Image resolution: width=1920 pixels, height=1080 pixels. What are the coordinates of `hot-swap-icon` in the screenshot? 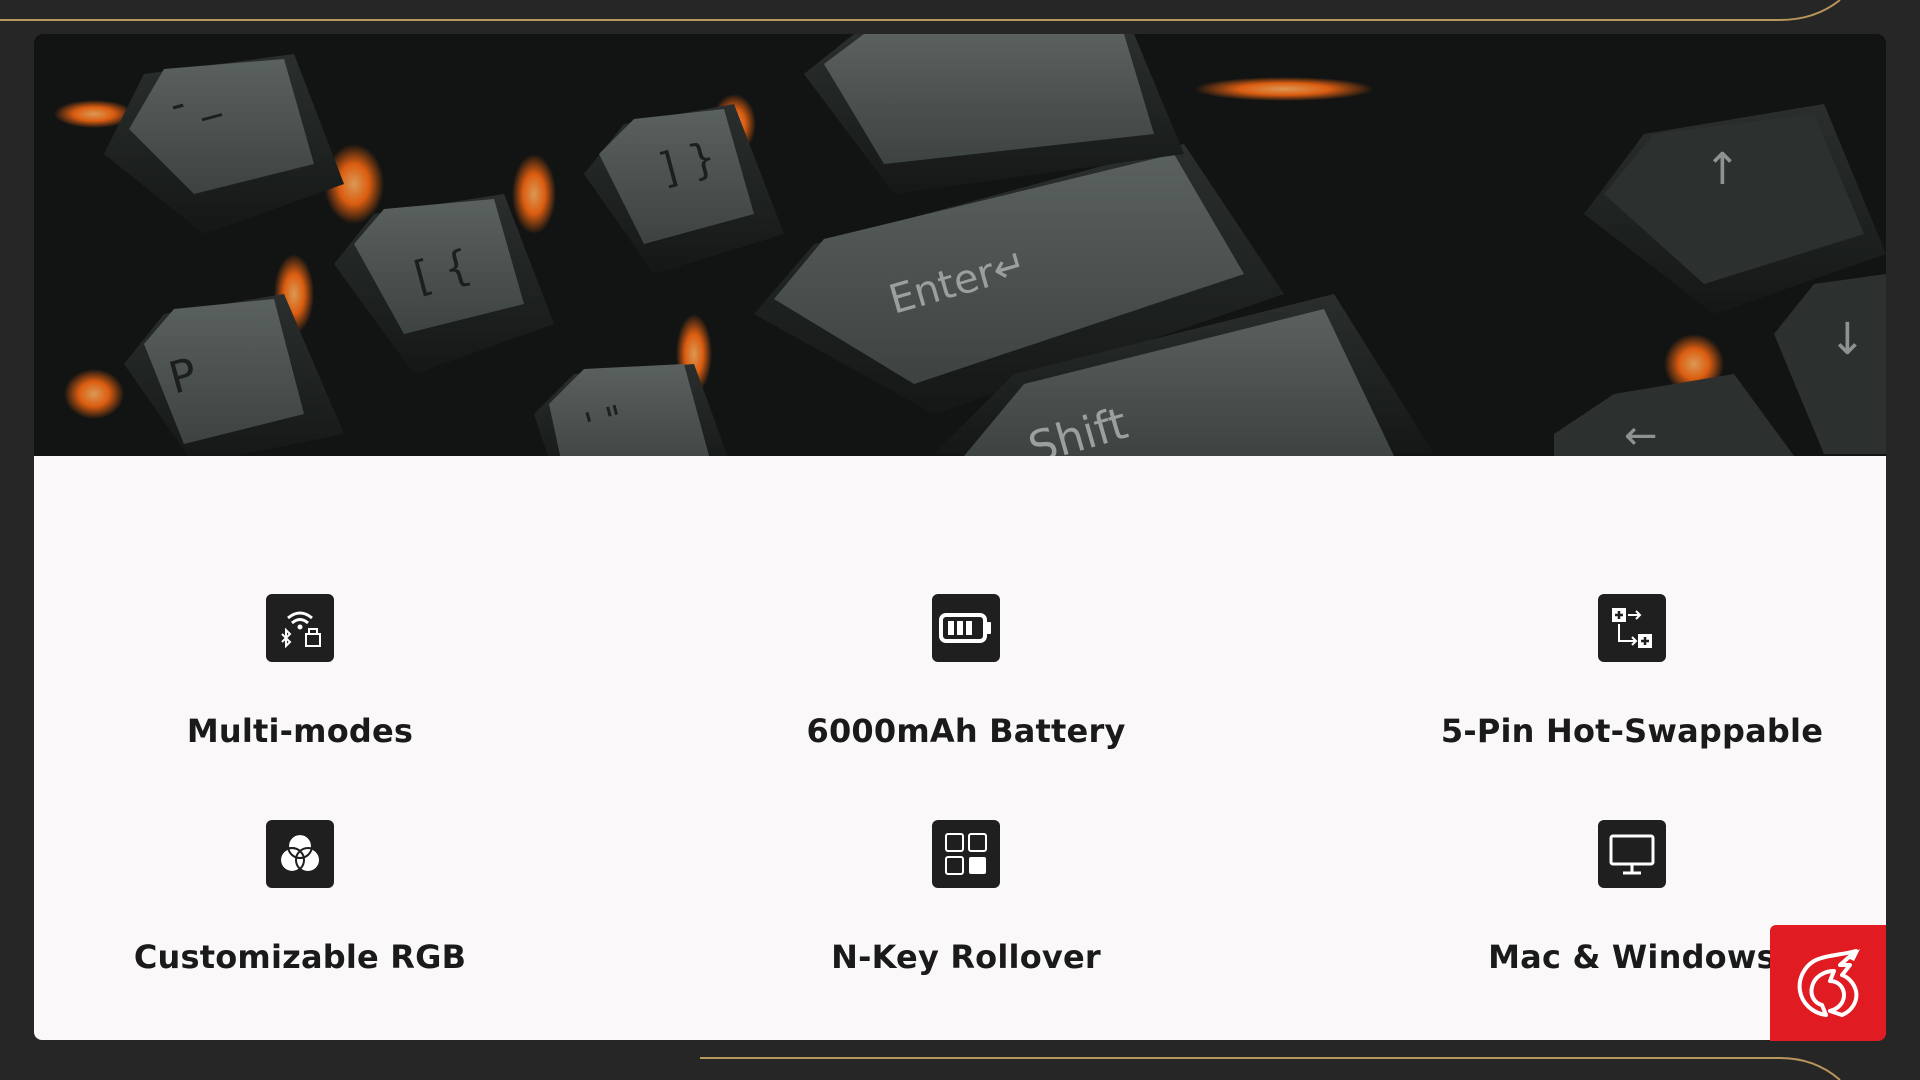 It's located at (1632, 628).